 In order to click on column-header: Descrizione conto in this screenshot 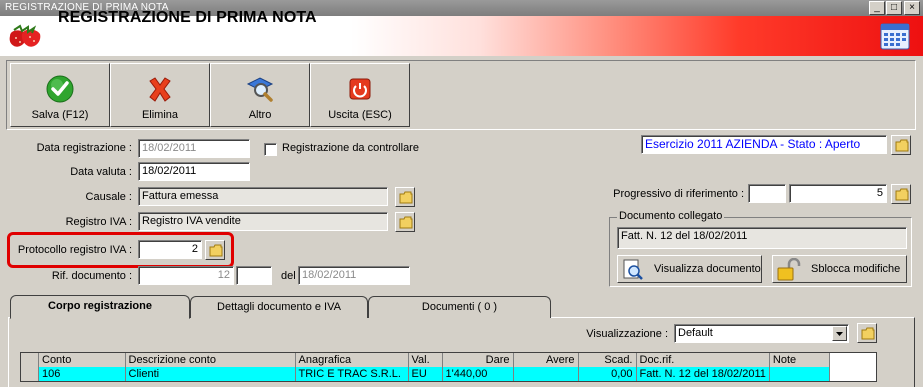, I will do `click(210, 360)`.